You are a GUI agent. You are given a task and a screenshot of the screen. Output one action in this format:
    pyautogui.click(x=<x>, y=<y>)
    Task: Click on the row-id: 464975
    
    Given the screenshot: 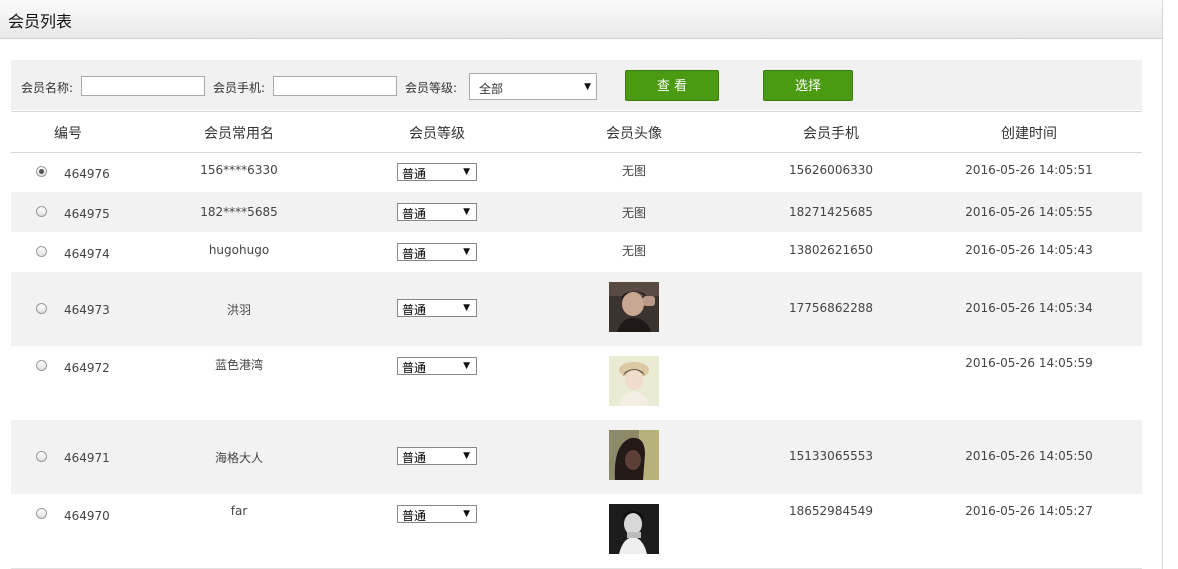 What is the action you would take?
    pyautogui.click(x=87, y=214)
    